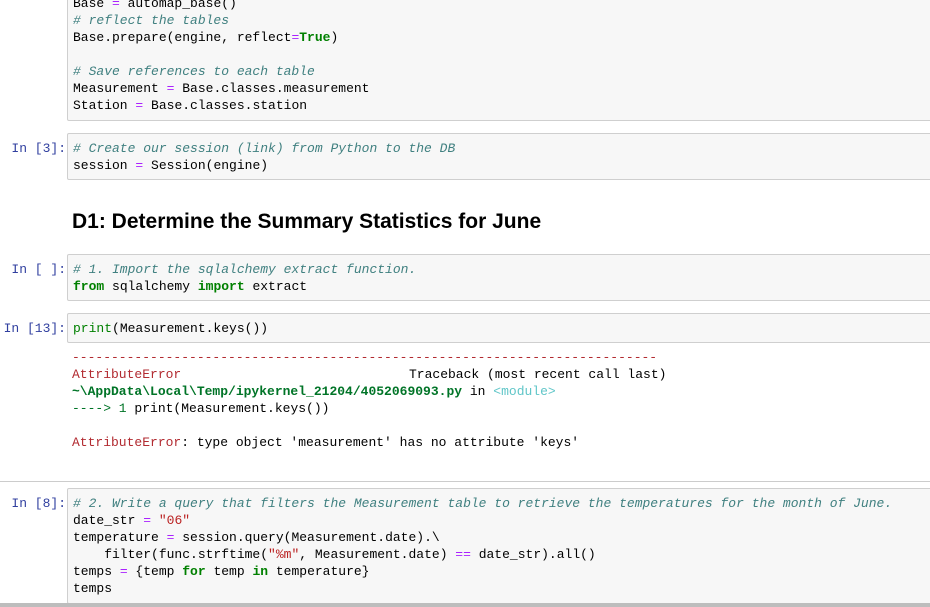  I want to click on code-token: (Measurement.keys()), so click(190, 328).